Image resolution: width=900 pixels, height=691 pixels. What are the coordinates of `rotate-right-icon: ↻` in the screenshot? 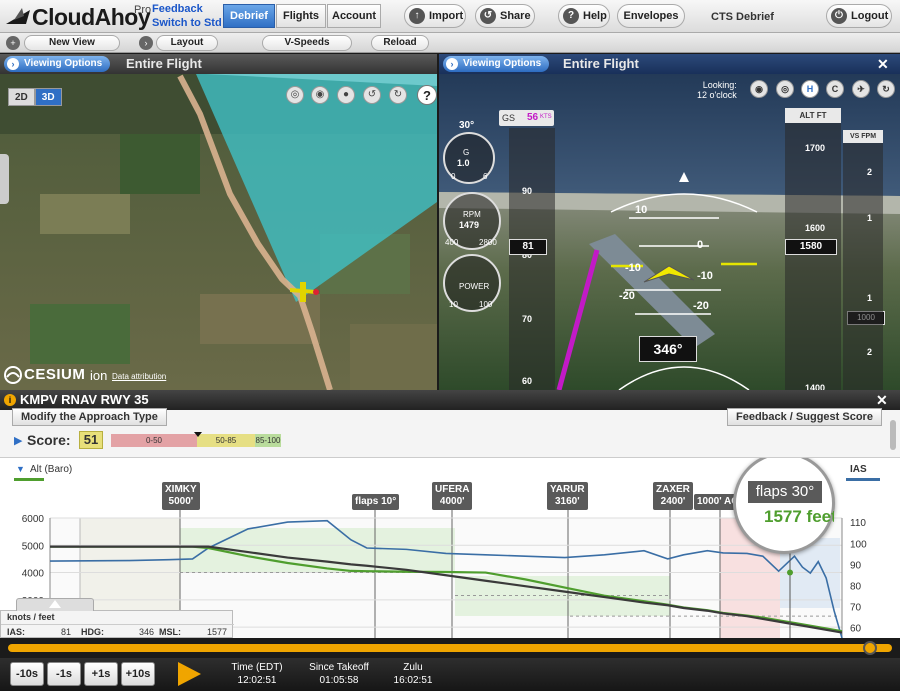 It's located at (398, 95).